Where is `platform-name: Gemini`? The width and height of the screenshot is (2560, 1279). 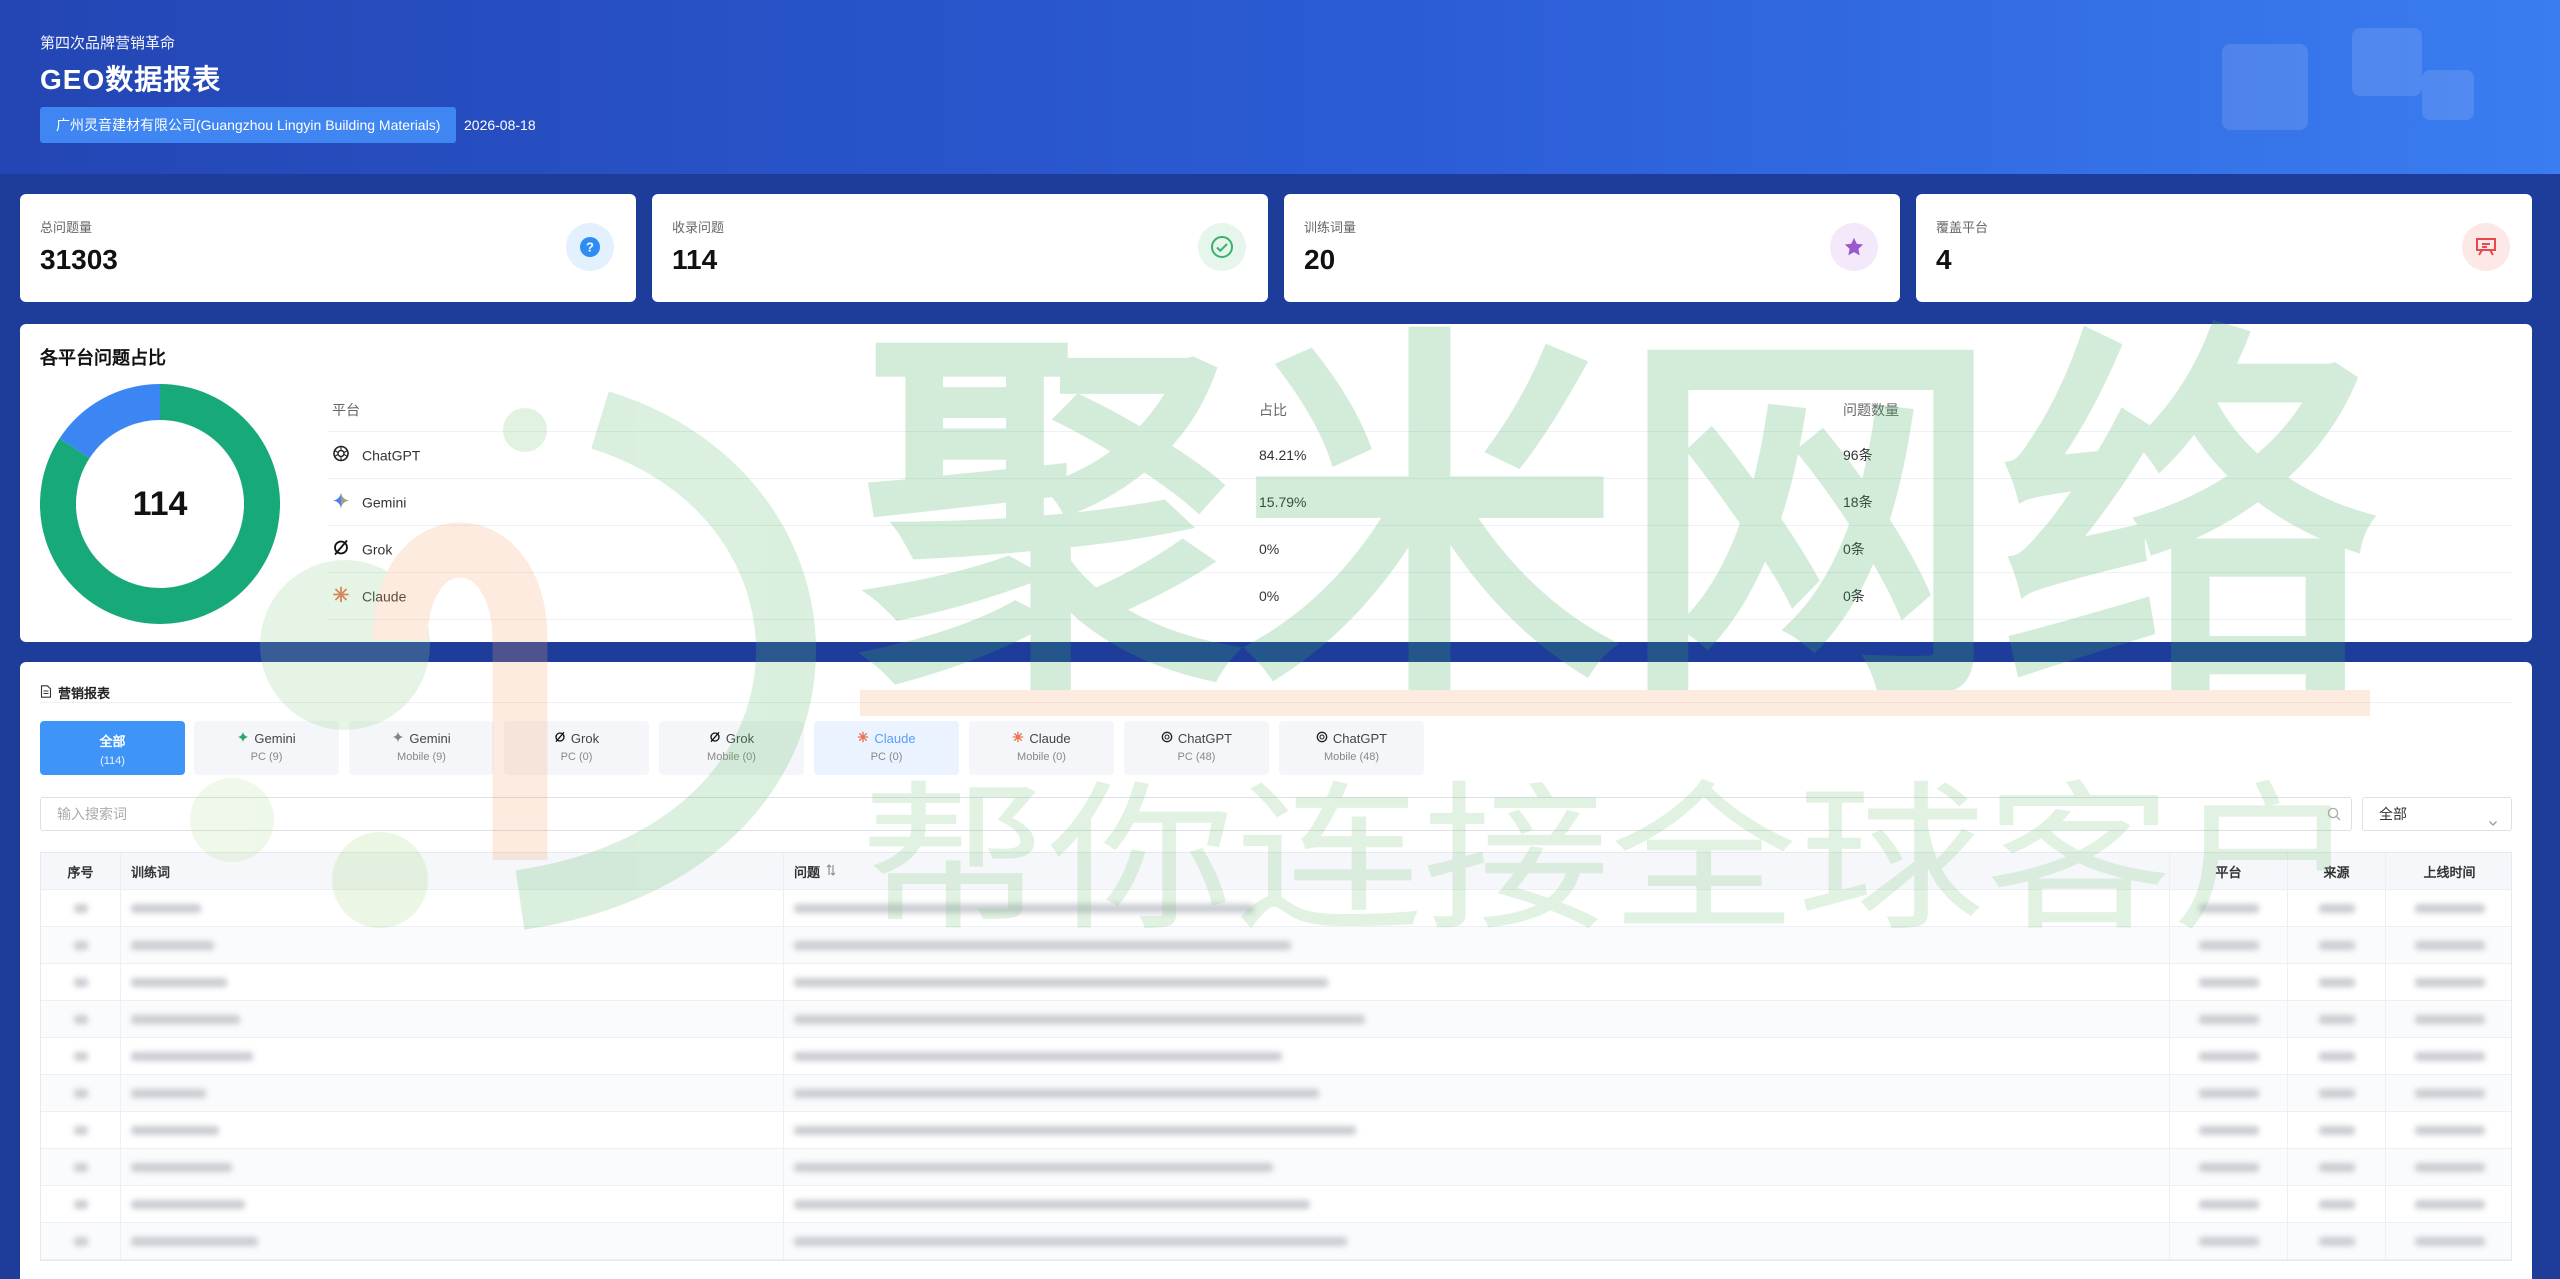
platform-name: Gemini is located at coordinates (384, 502).